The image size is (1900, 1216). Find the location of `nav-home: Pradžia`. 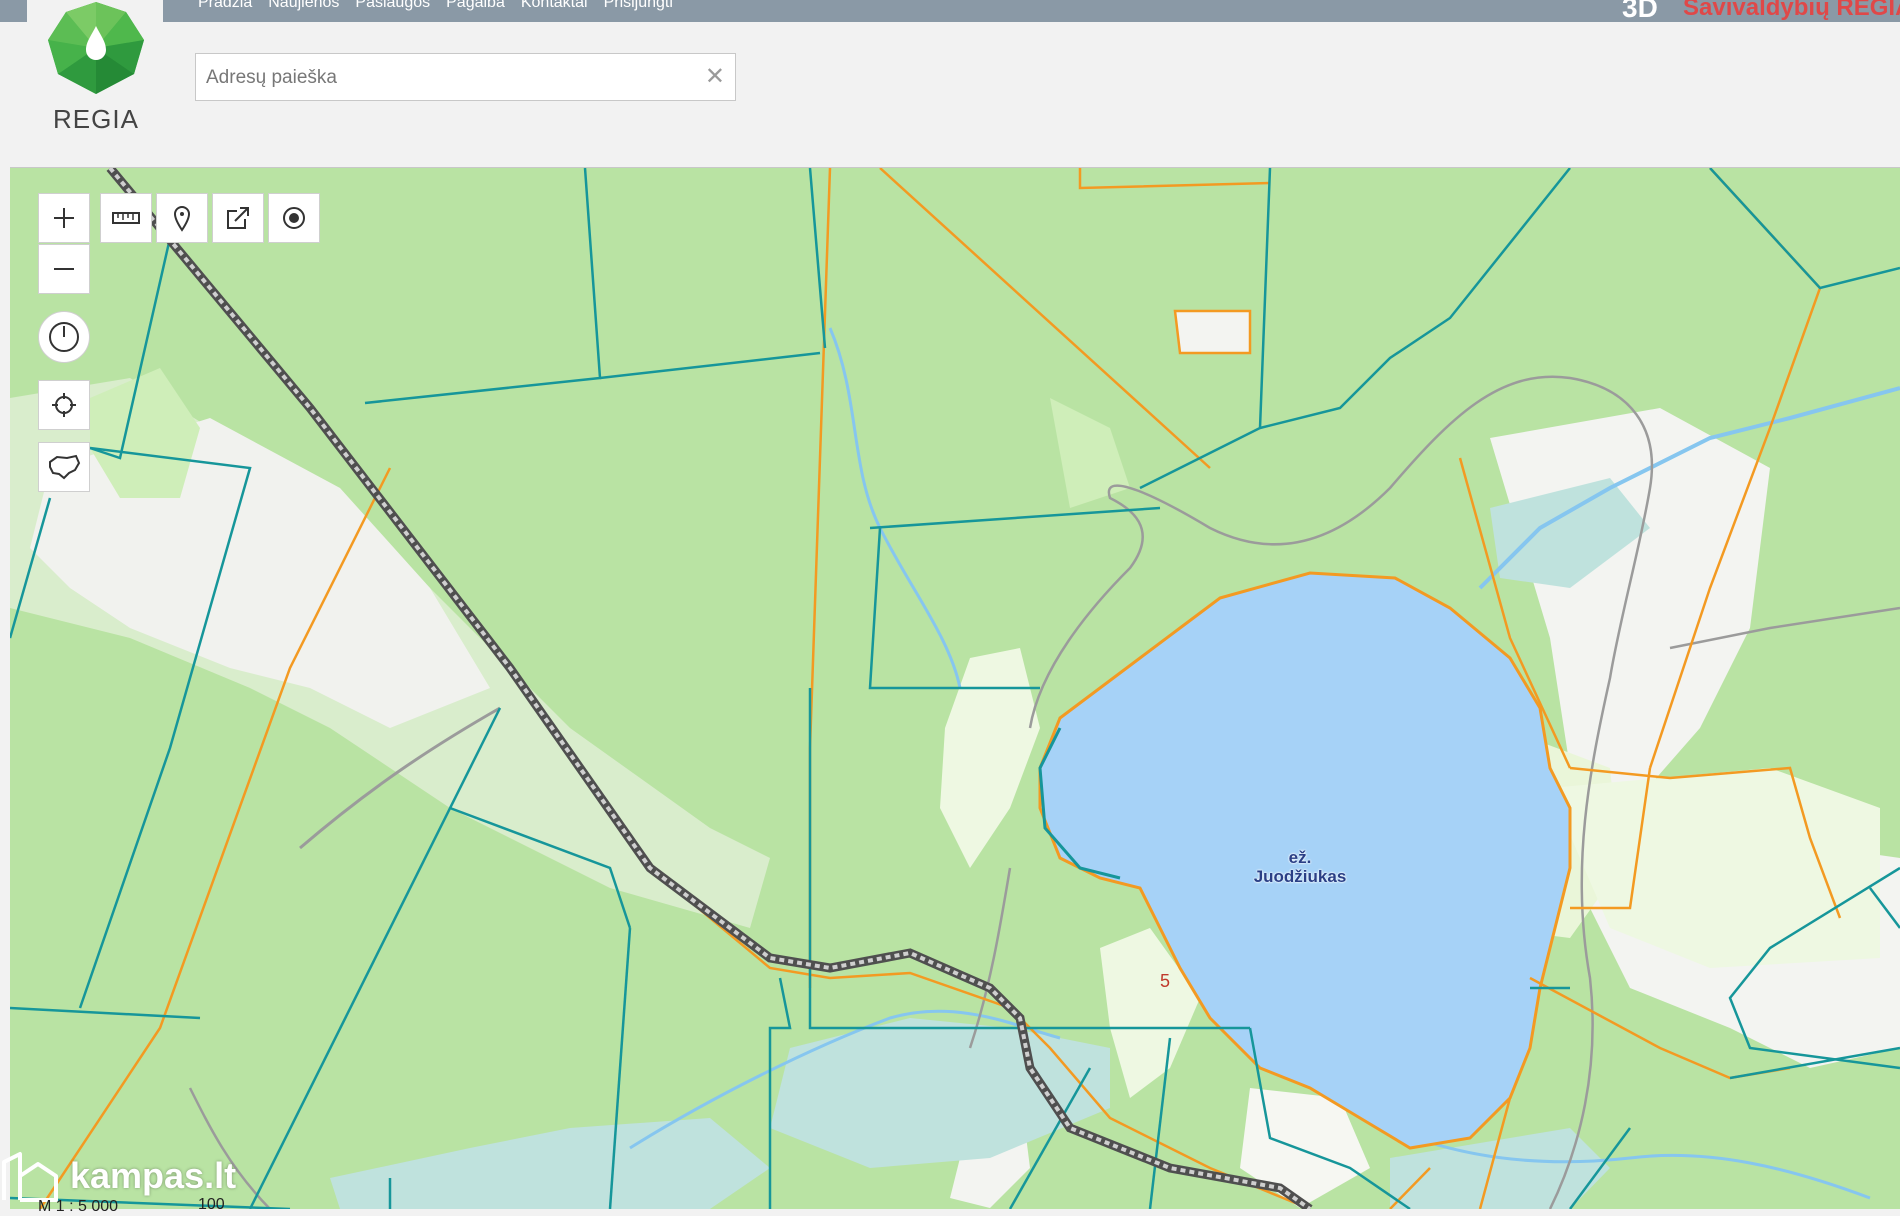

nav-home: Pradžia is located at coordinates (225, 6).